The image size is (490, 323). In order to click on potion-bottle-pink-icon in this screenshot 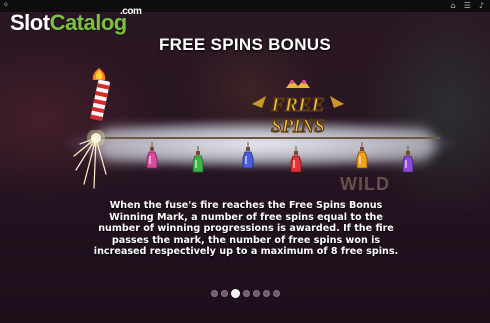, I will do `click(152, 155)`.